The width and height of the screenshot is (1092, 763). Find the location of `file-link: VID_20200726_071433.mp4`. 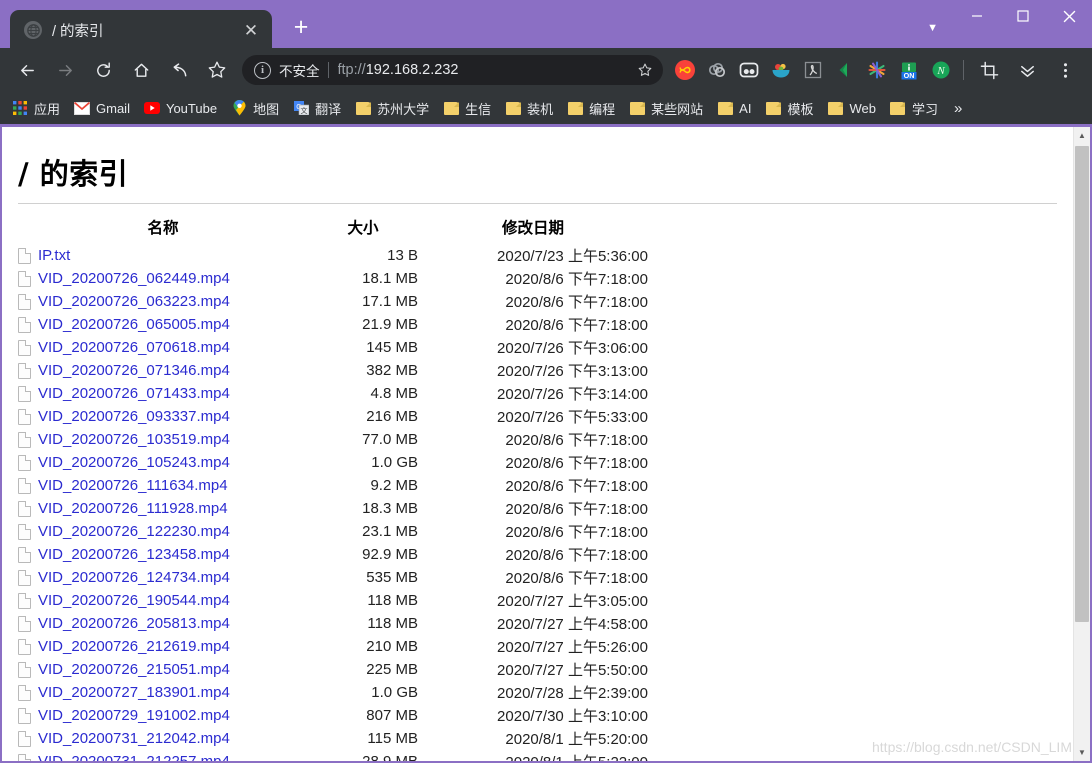

file-link: VID_20200726_071433.mp4 is located at coordinates (134, 393).